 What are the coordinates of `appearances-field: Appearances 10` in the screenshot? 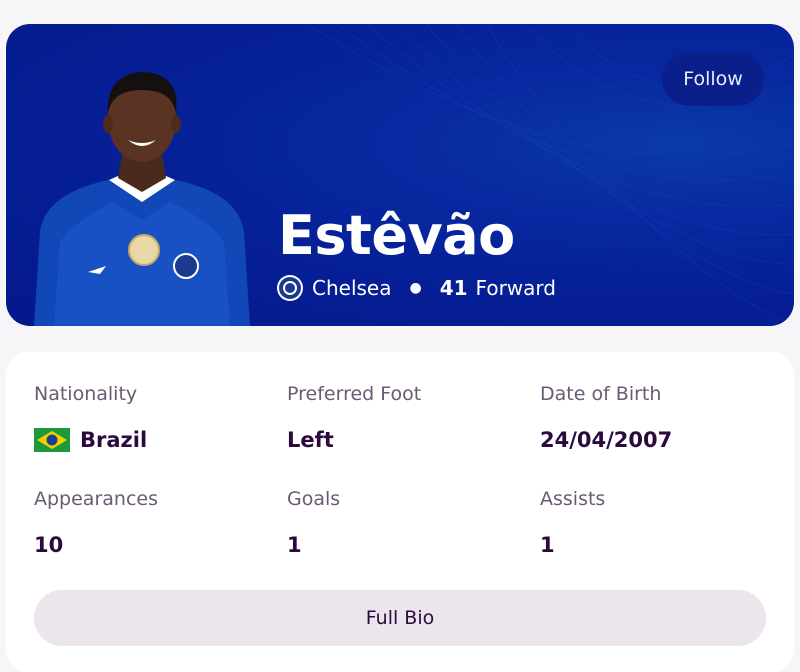 It's located at (154, 523).